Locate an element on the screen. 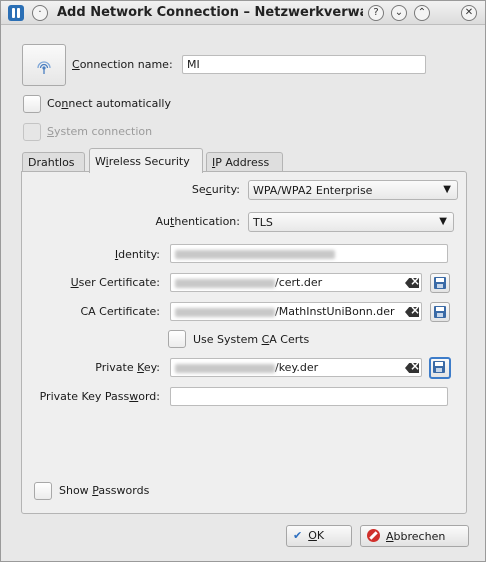 The height and width of the screenshot is (562, 486). connection-name-input: MI is located at coordinates (304, 64).